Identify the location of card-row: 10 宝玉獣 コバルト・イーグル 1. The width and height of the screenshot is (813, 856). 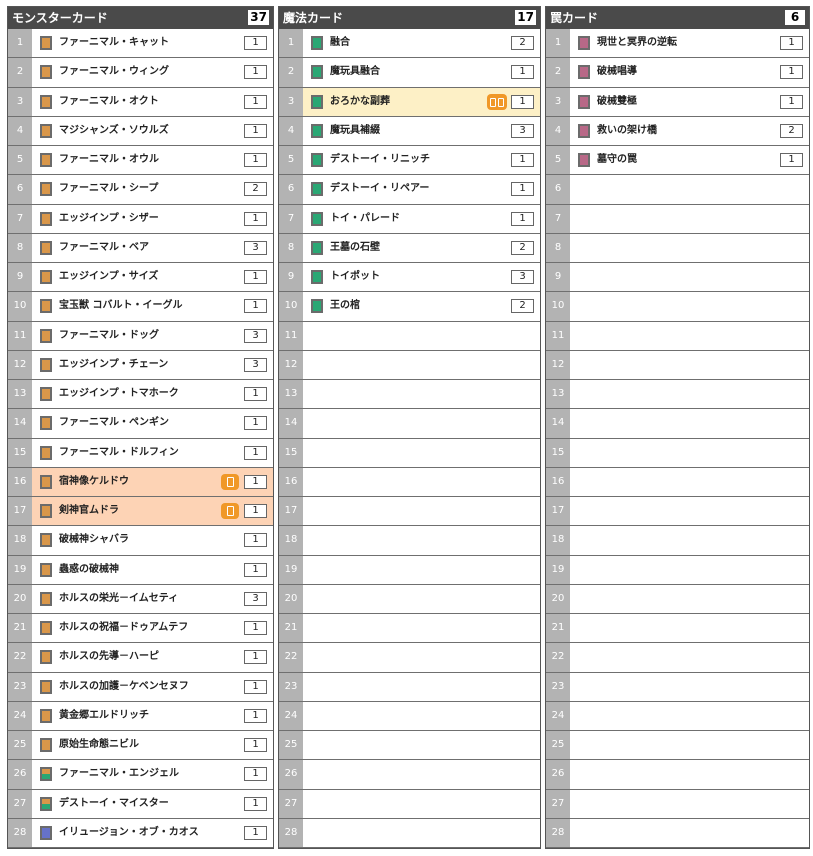
(140, 307).